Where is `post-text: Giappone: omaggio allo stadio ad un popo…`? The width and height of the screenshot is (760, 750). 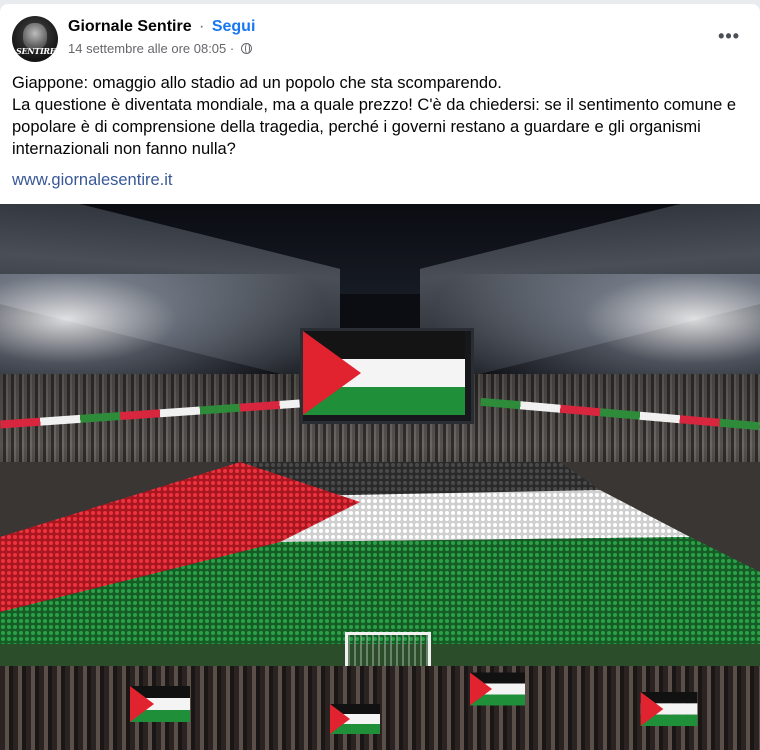
post-text: Giappone: omaggio allo stadio ad un popo… is located at coordinates (382, 116).